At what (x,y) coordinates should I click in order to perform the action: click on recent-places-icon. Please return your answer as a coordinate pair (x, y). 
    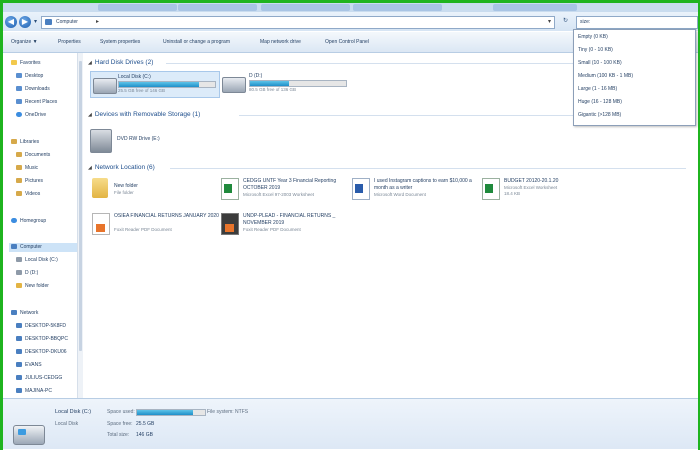
    Looking at the image, I should click on (19, 102).